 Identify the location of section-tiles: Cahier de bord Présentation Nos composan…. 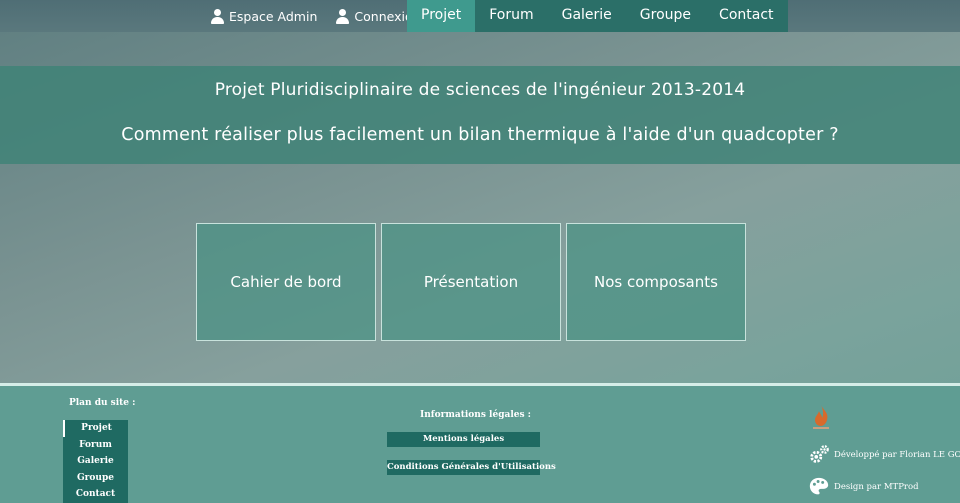
(471, 282).